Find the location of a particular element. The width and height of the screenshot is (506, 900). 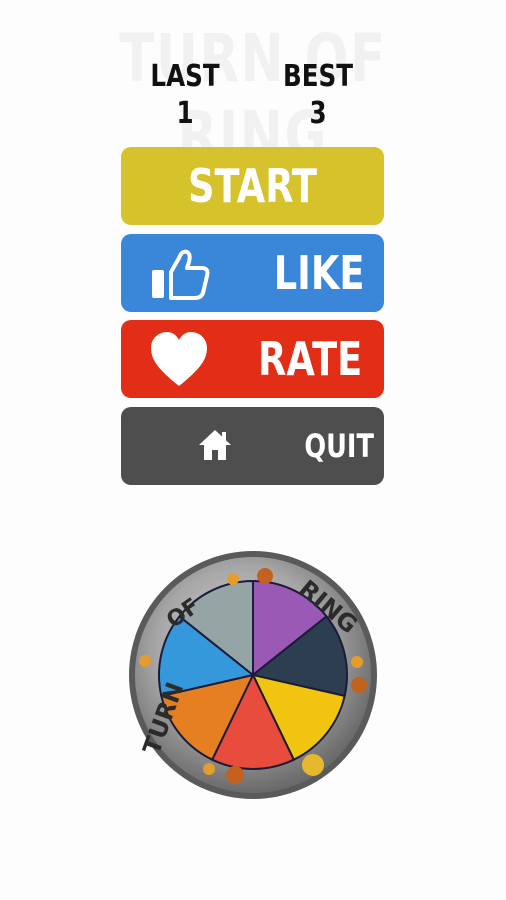

last-score: LAST 1 is located at coordinates (185, 95).